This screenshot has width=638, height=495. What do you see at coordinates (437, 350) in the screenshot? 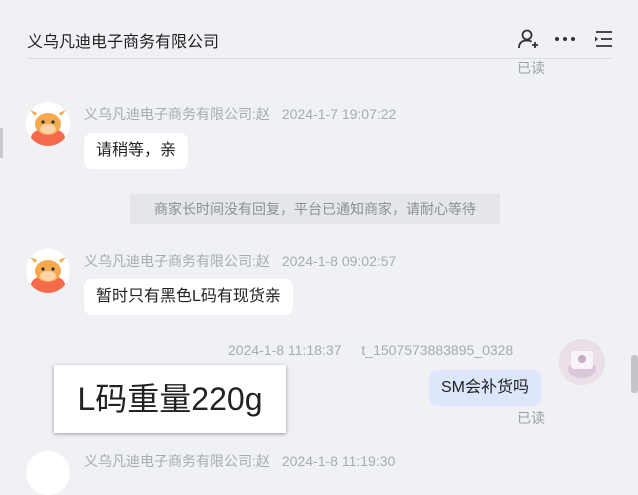
I see `user-name: t_1507573883895_0328` at bounding box center [437, 350].